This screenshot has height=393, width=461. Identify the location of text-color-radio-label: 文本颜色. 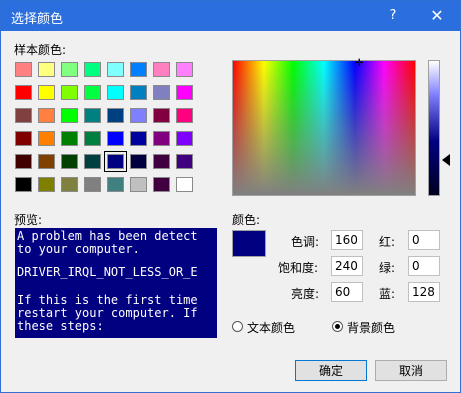
(271, 327).